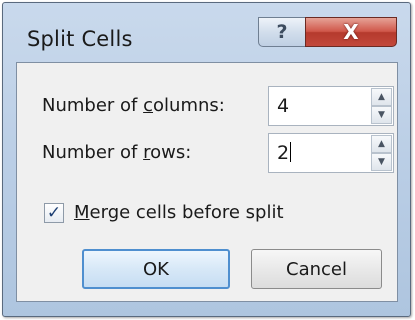 The image size is (415, 320). Describe the element at coordinates (80, 39) in the screenshot. I see `dialog-title: Split Cells` at that location.